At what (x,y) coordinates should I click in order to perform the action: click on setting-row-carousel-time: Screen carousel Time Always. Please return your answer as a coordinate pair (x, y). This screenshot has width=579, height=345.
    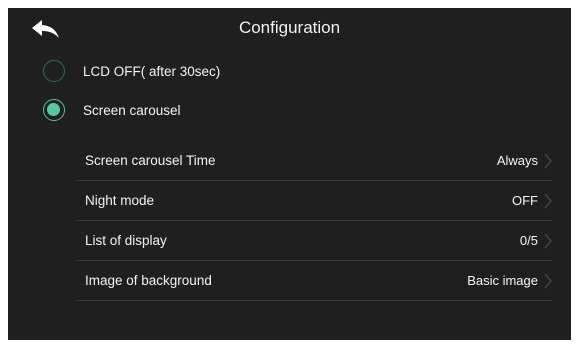
    Looking at the image, I should click on (314, 161).